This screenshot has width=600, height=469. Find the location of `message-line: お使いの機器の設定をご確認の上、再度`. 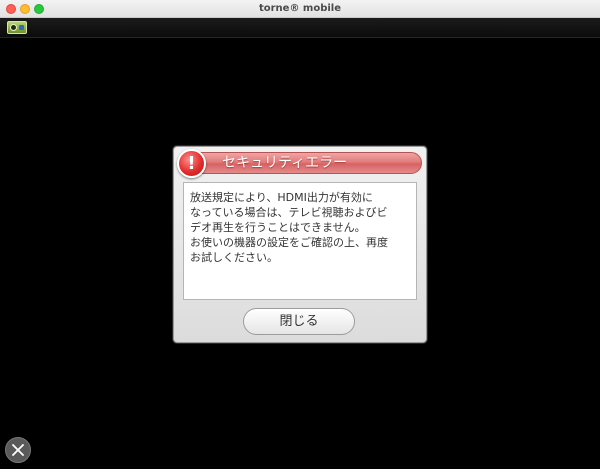

message-line: お使いの機器の設定をご確認の上、再度 is located at coordinates (289, 242).